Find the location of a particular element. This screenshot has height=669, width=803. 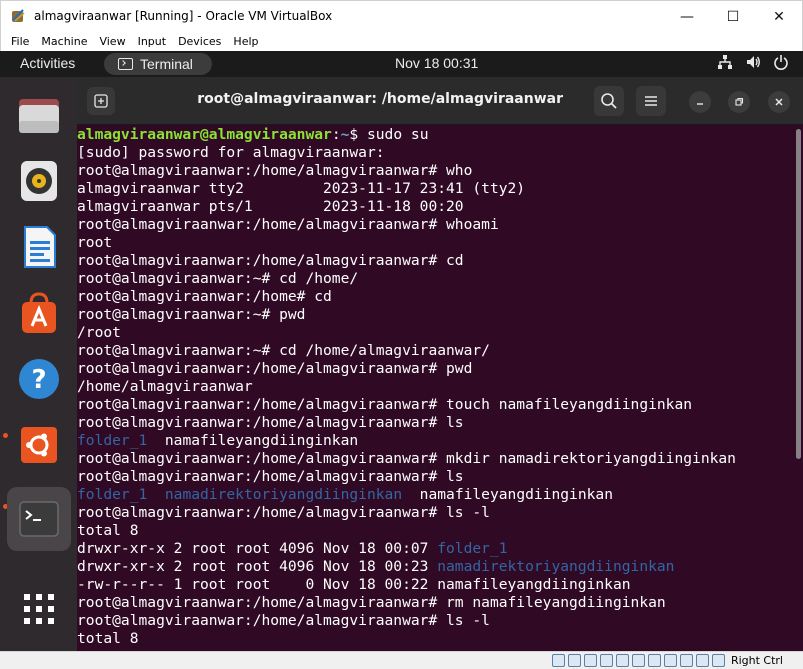

software-center-icon is located at coordinates (39, 312).